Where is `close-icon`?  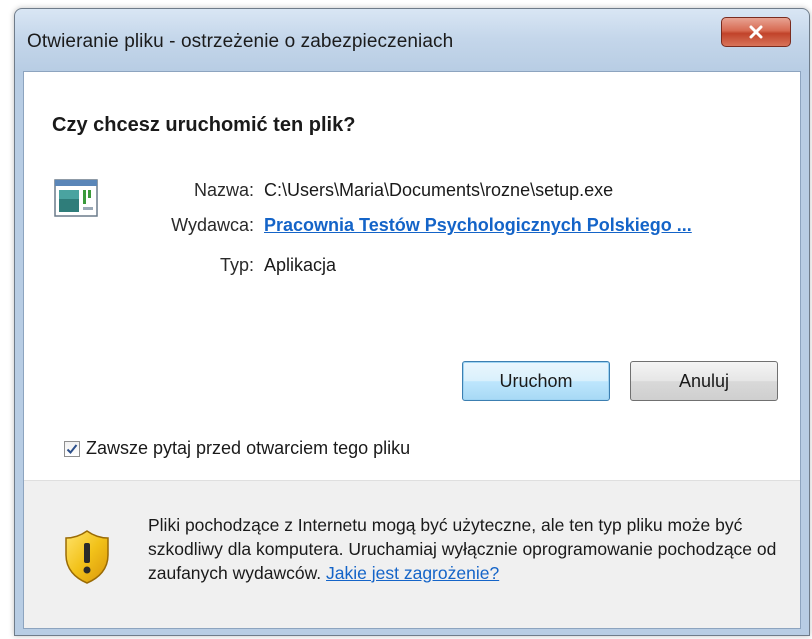 close-icon is located at coordinates (756, 32).